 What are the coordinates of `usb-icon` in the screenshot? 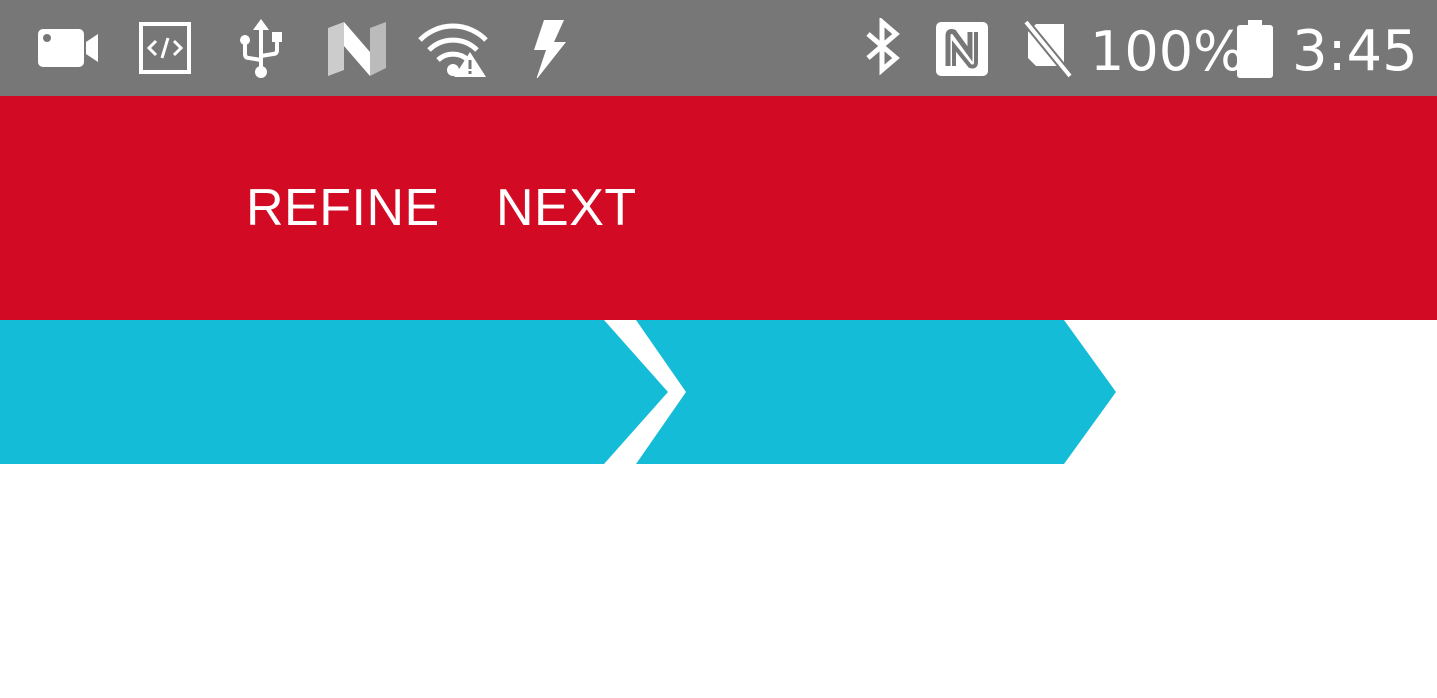 It's located at (261, 48).